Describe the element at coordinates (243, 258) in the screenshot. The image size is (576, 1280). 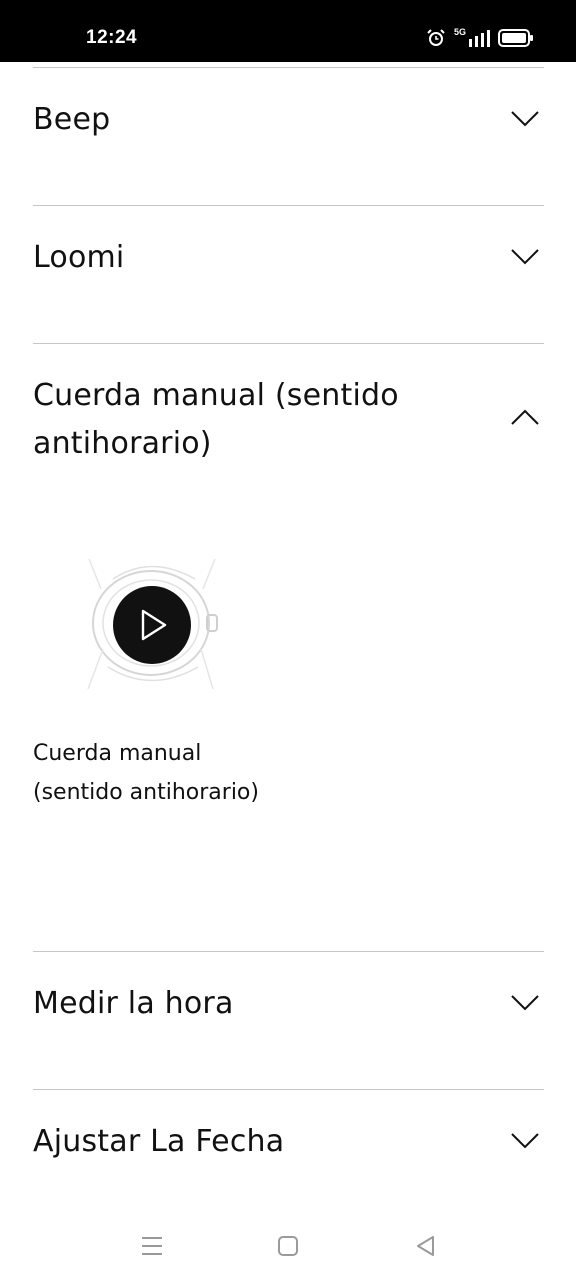
I see `accordion-title: Loomi` at that location.